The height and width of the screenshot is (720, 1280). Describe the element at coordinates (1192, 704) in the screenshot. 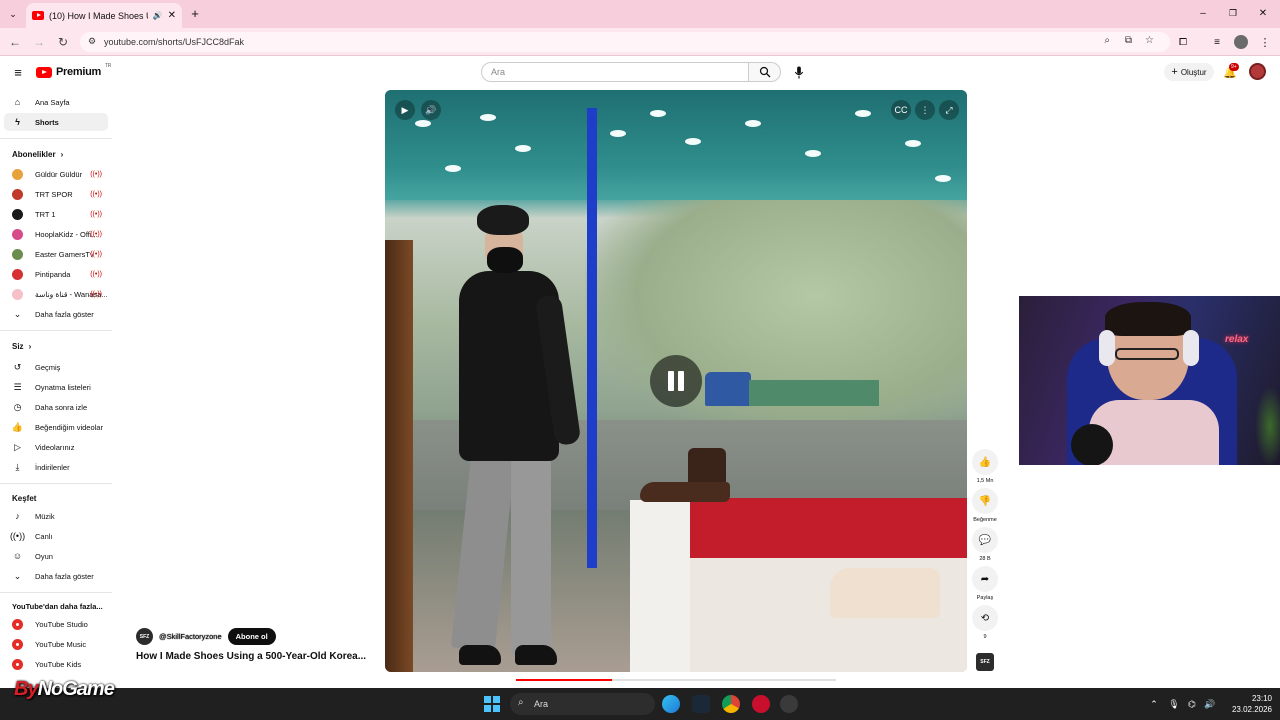

I see `network-icon: ⌬` at that location.